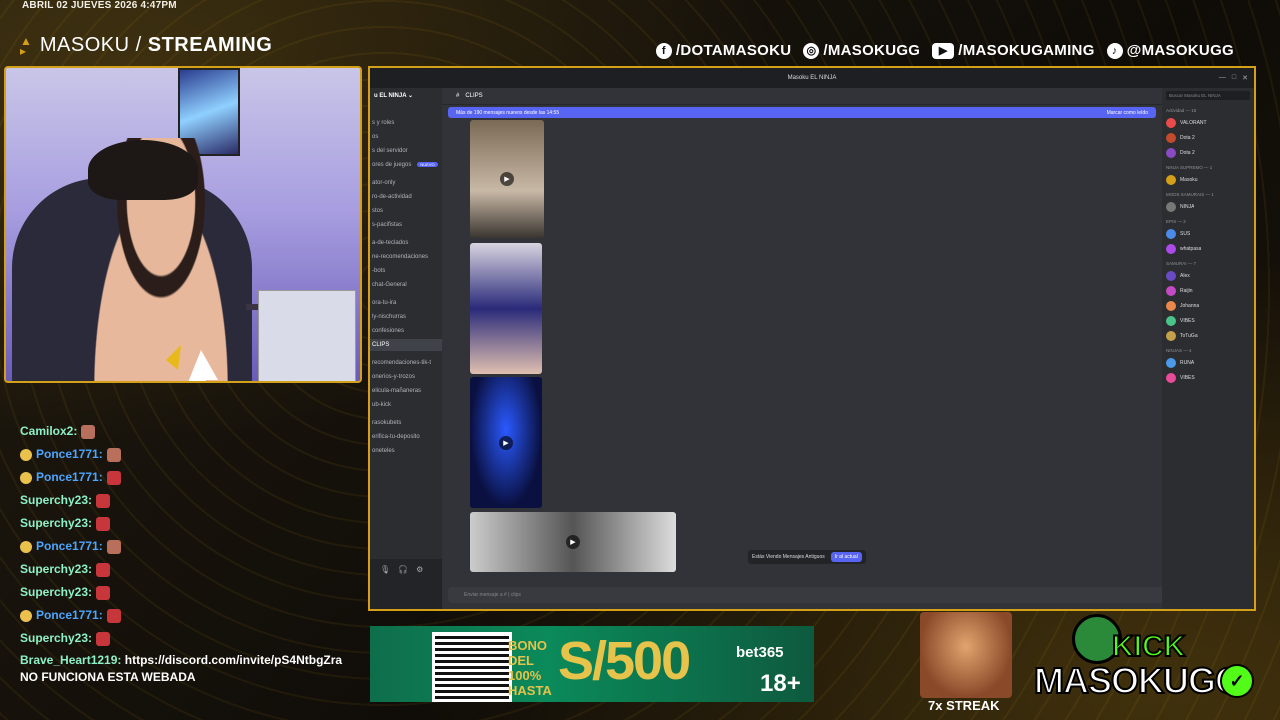  I want to click on member-section: Actividad — 15, so click(1181, 110).